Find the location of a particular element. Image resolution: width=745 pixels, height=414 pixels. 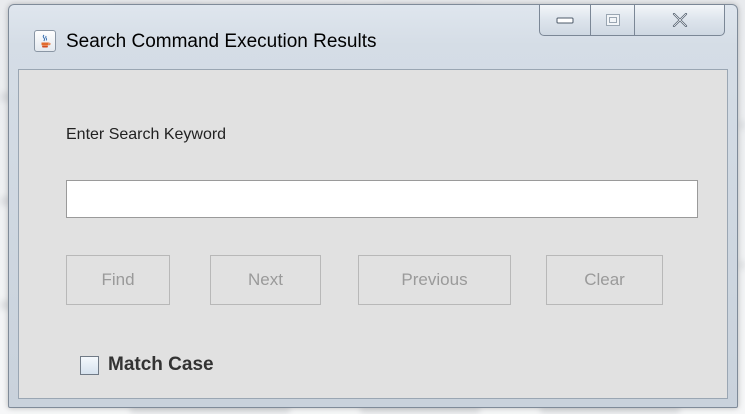

match-case-checkbox is located at coordinates (89, 365).